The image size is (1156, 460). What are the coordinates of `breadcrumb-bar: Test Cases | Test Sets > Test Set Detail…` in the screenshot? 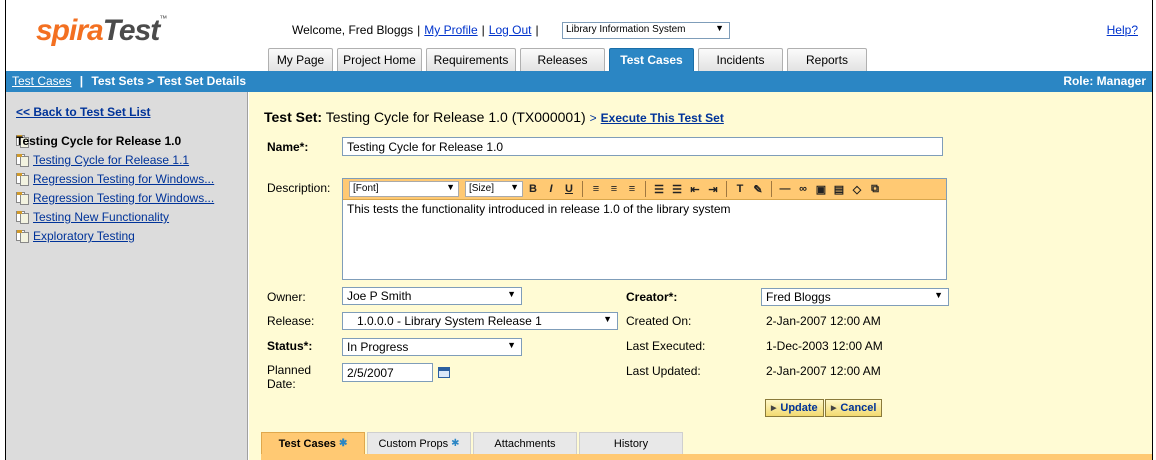 It's located at (579, 81).